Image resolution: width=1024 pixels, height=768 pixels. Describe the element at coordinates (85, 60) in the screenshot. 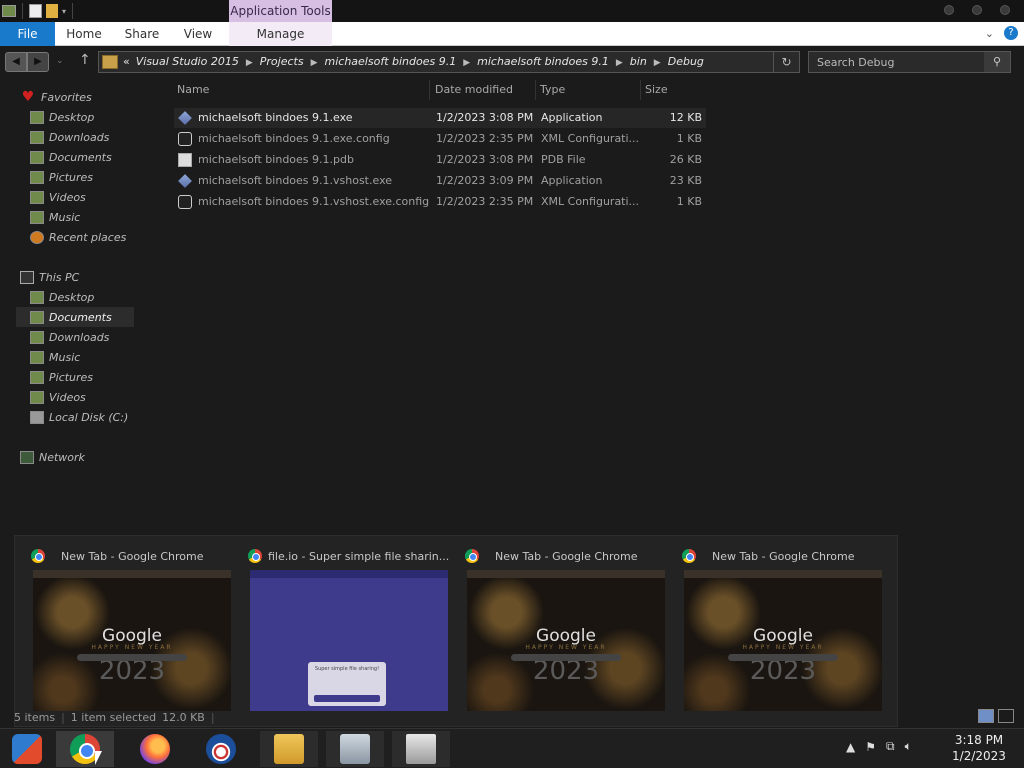

I see `up-button: ↑` at that location.